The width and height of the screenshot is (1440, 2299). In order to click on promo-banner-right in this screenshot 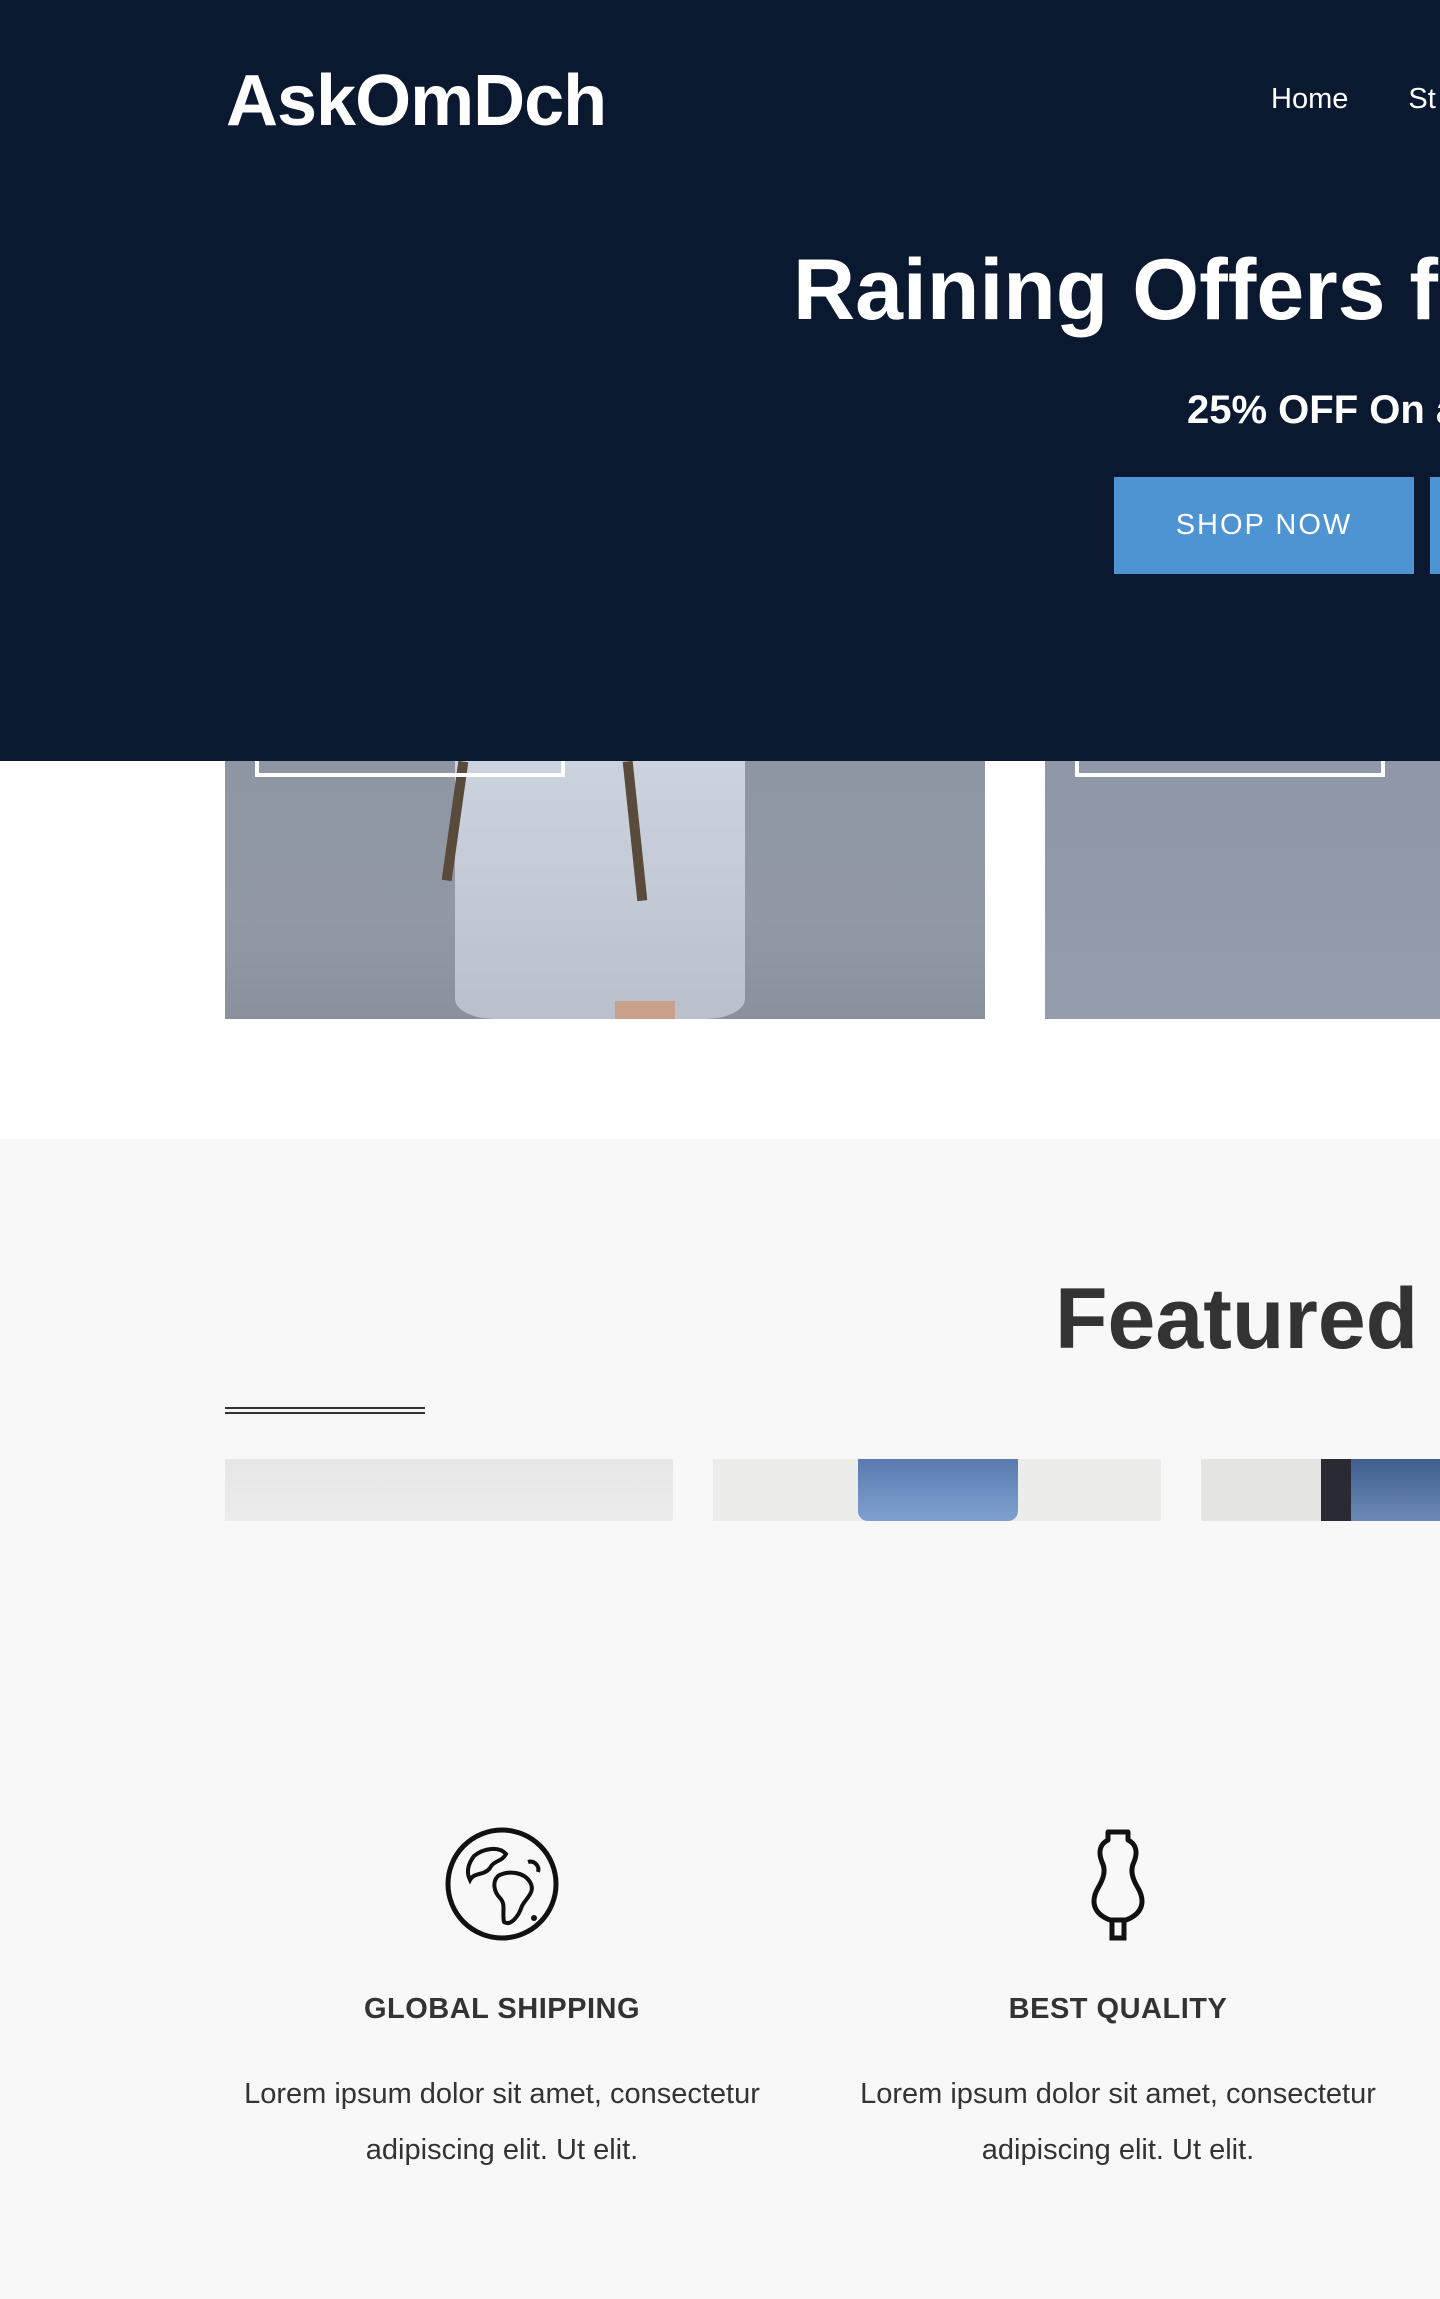, I will do `click(1242, 890)`.